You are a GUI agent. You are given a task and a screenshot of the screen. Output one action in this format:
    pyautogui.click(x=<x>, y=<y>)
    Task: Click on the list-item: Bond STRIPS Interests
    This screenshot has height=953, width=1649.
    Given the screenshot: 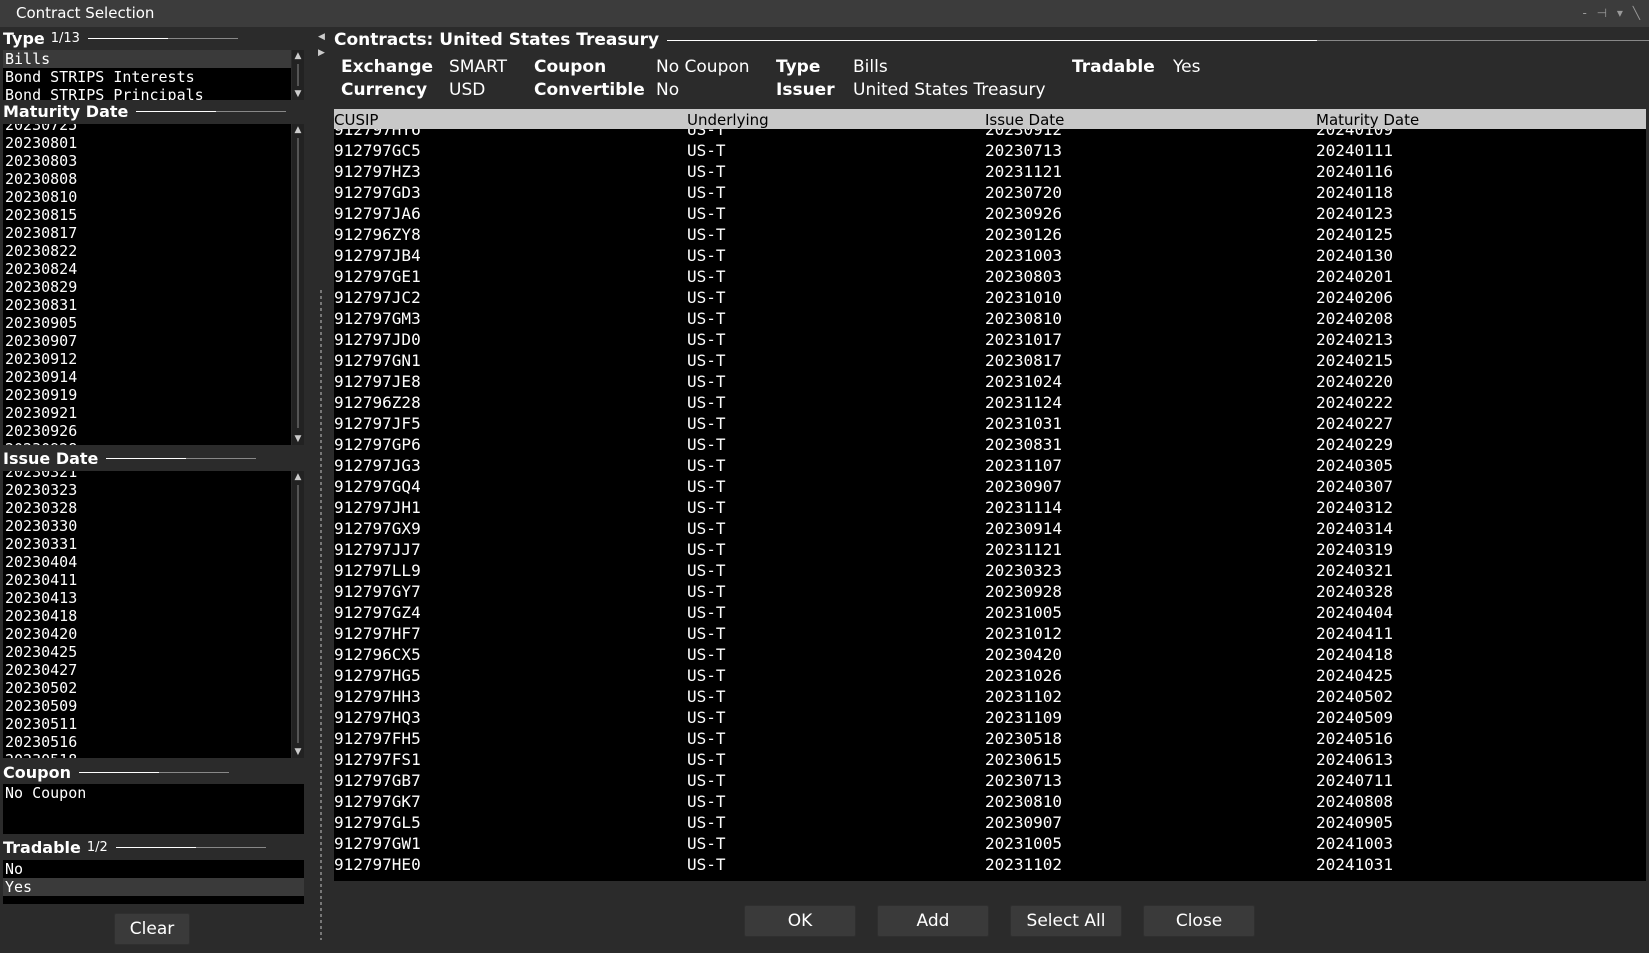 What is the action you would take?
    pyautogui.click(x=147, y=77)
    